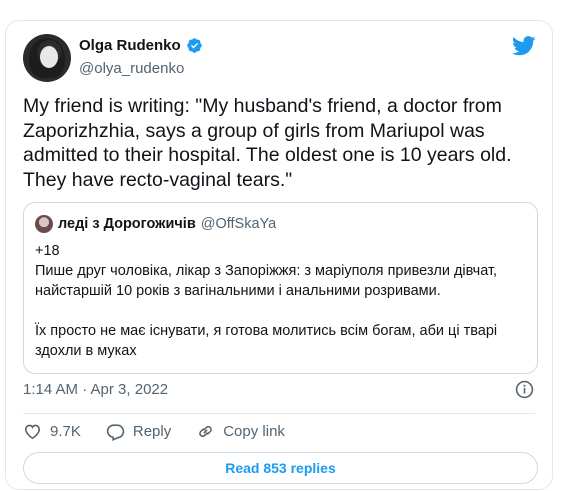  I want to click on divider, so click(279, 413).